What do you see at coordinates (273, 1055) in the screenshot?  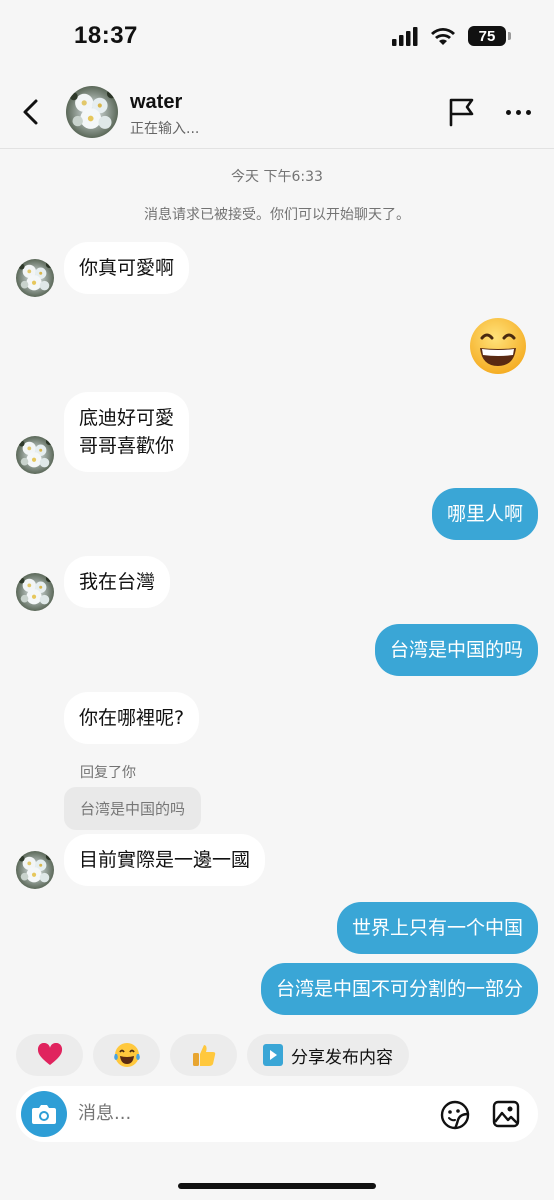 I see `play-share-icon` at bounding box center [273, 1055].